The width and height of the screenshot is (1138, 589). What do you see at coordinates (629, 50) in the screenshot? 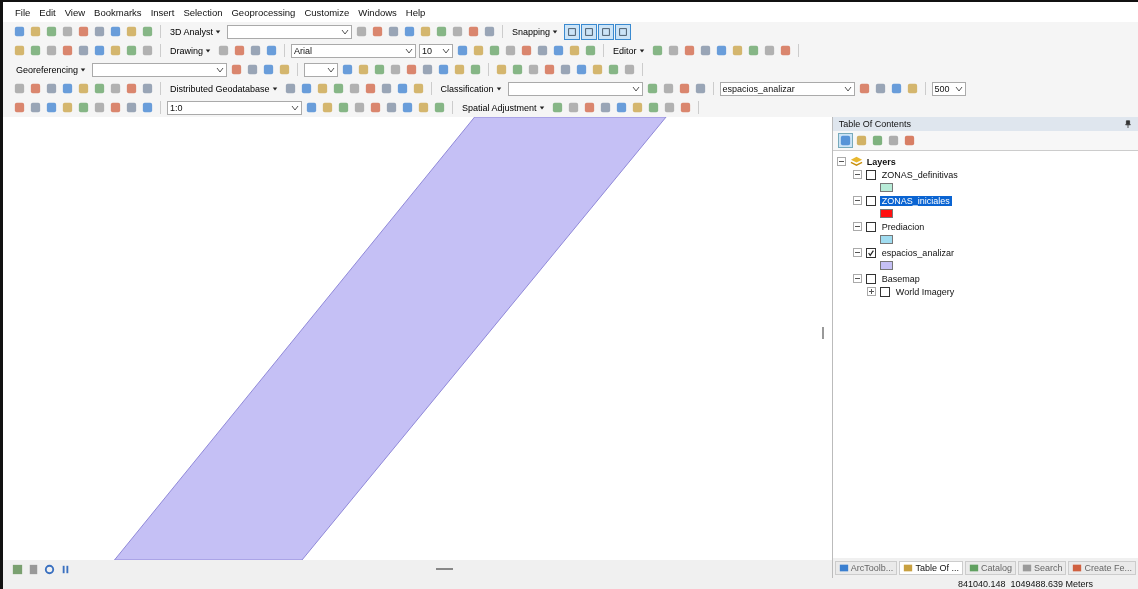
I see `toolbar-menu: Editor` at bounding box center [629, 50].